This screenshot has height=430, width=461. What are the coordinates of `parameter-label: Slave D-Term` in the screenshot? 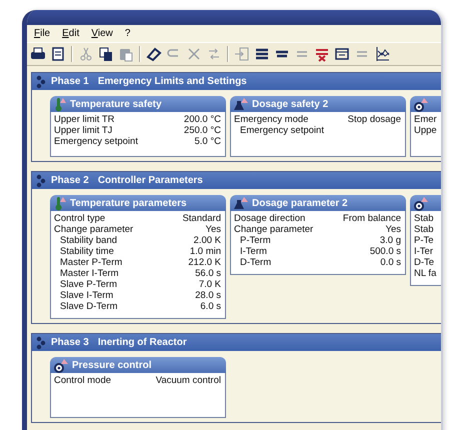 It's located at (88, 306).